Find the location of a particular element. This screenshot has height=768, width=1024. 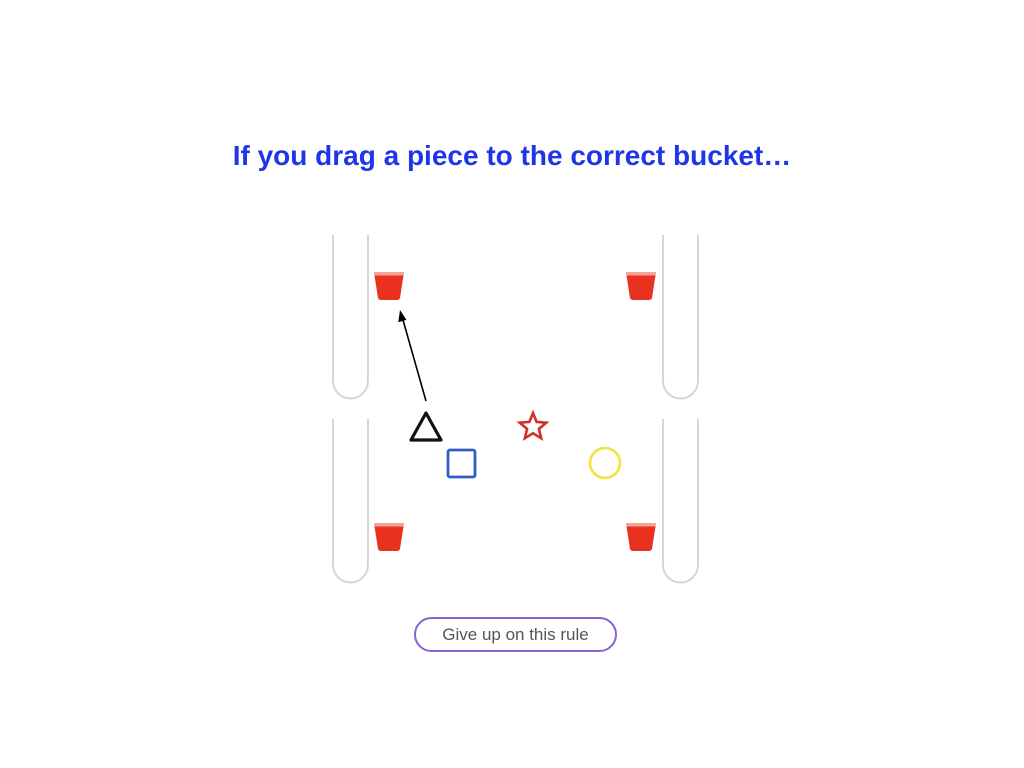

well-bottom-left is located at coordinates (350, 501).